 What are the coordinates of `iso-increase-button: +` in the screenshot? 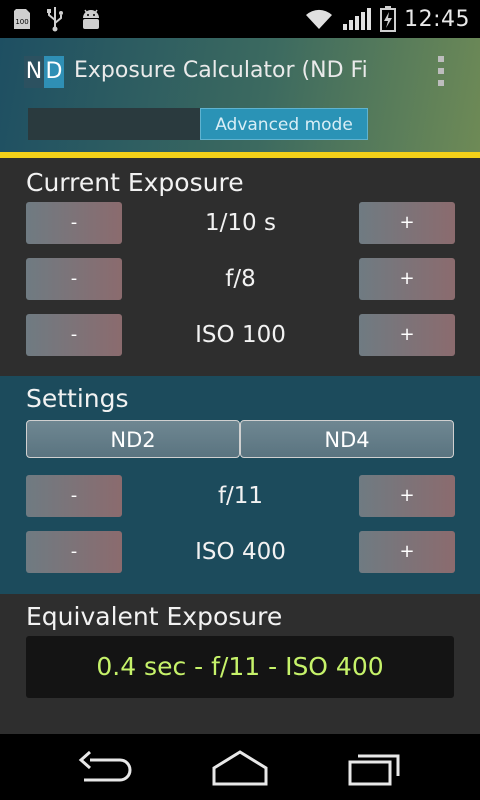 It's located at (407, 335).